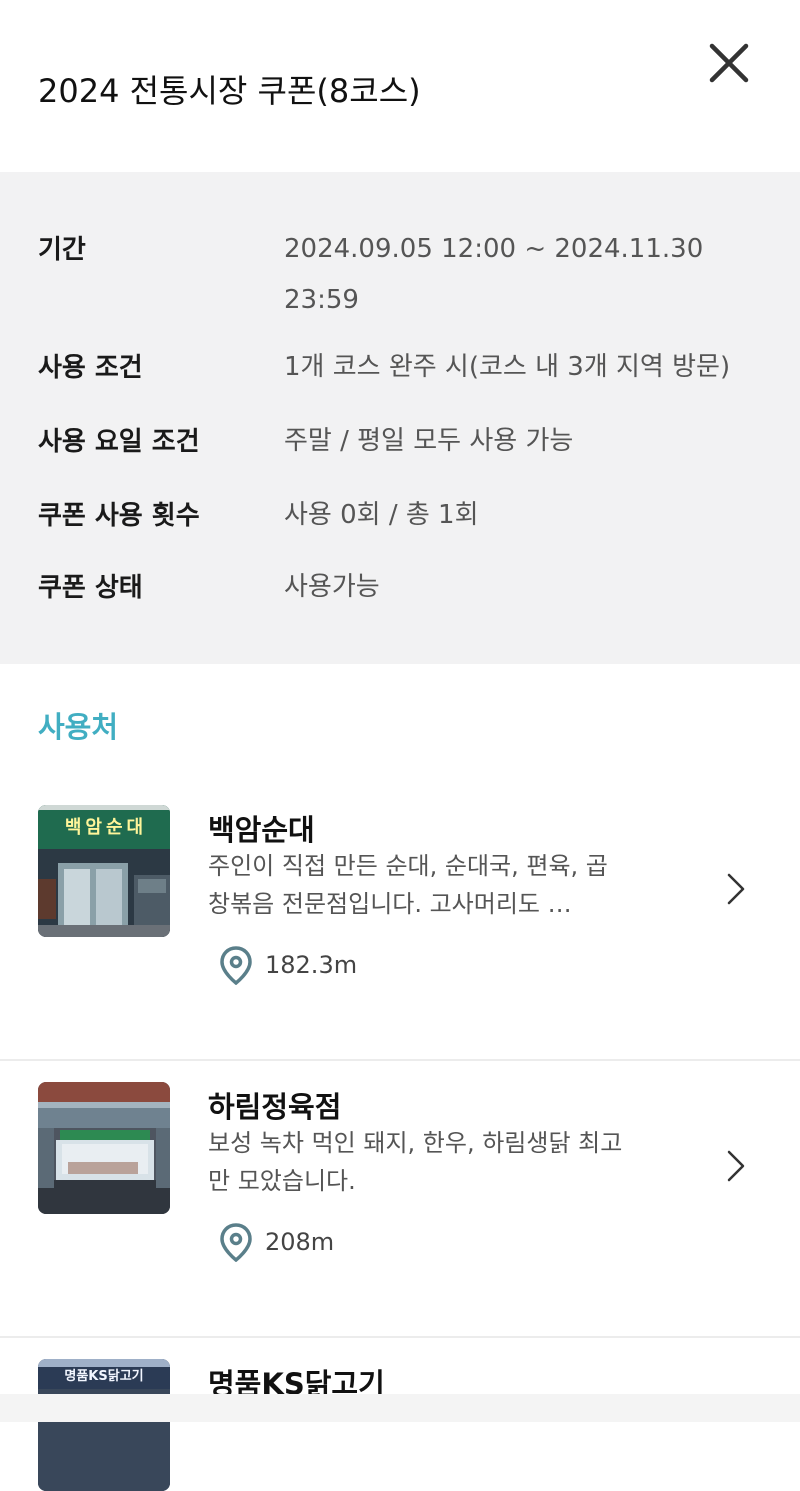 The height and width of the screenshot is (1491, 800). I want to click on section-title-usage-places: 사용처, so click(78, 727).